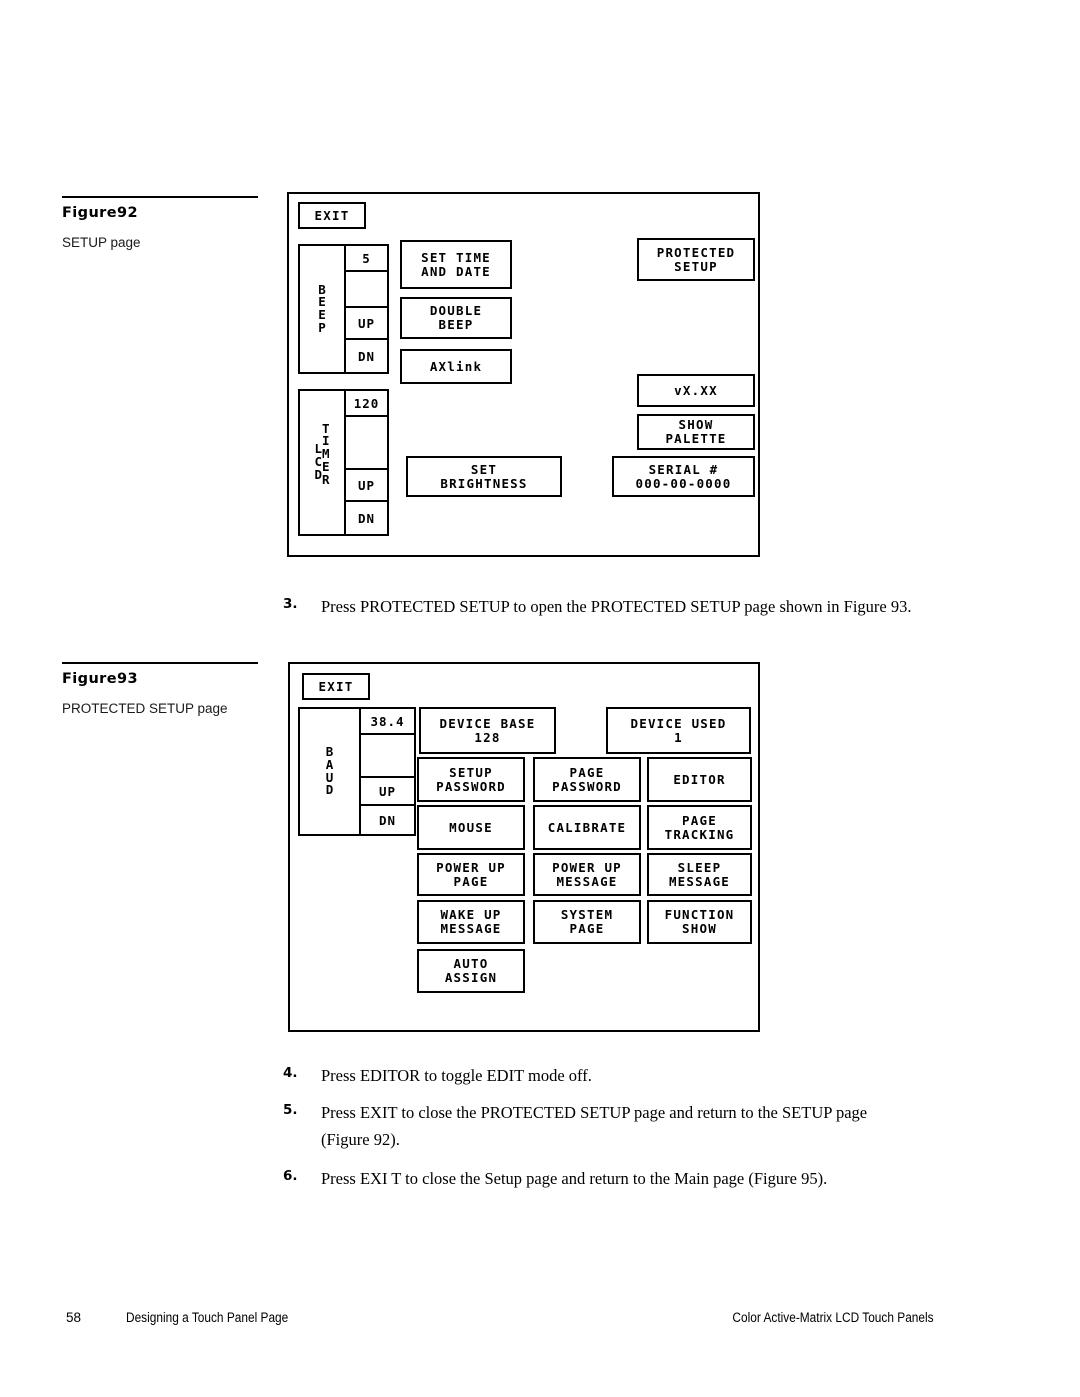 This screenshot has height=1397, width=1080. Describe the element at coordinates (587, 922) in the screenshot. I see `system-page-button: SYSTEM PAGE` at that location.